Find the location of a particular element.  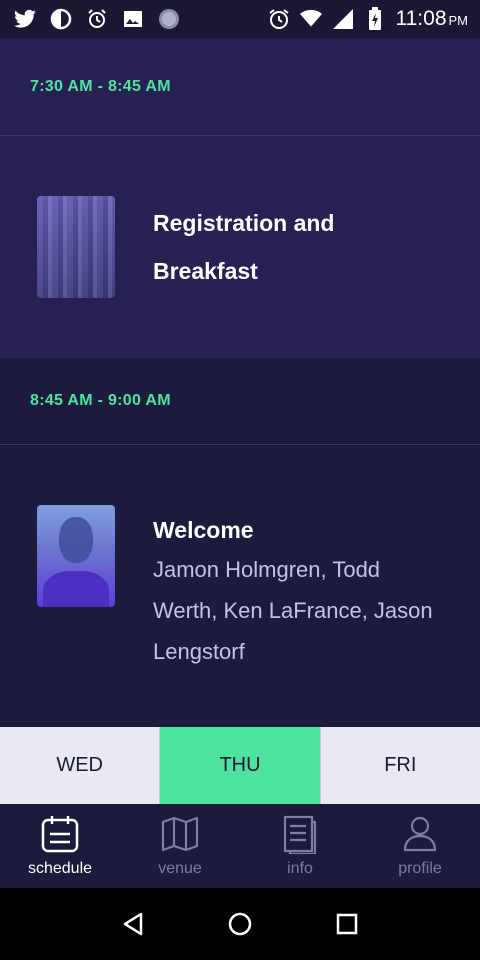

document-icon is located at coordinates (300, 835).